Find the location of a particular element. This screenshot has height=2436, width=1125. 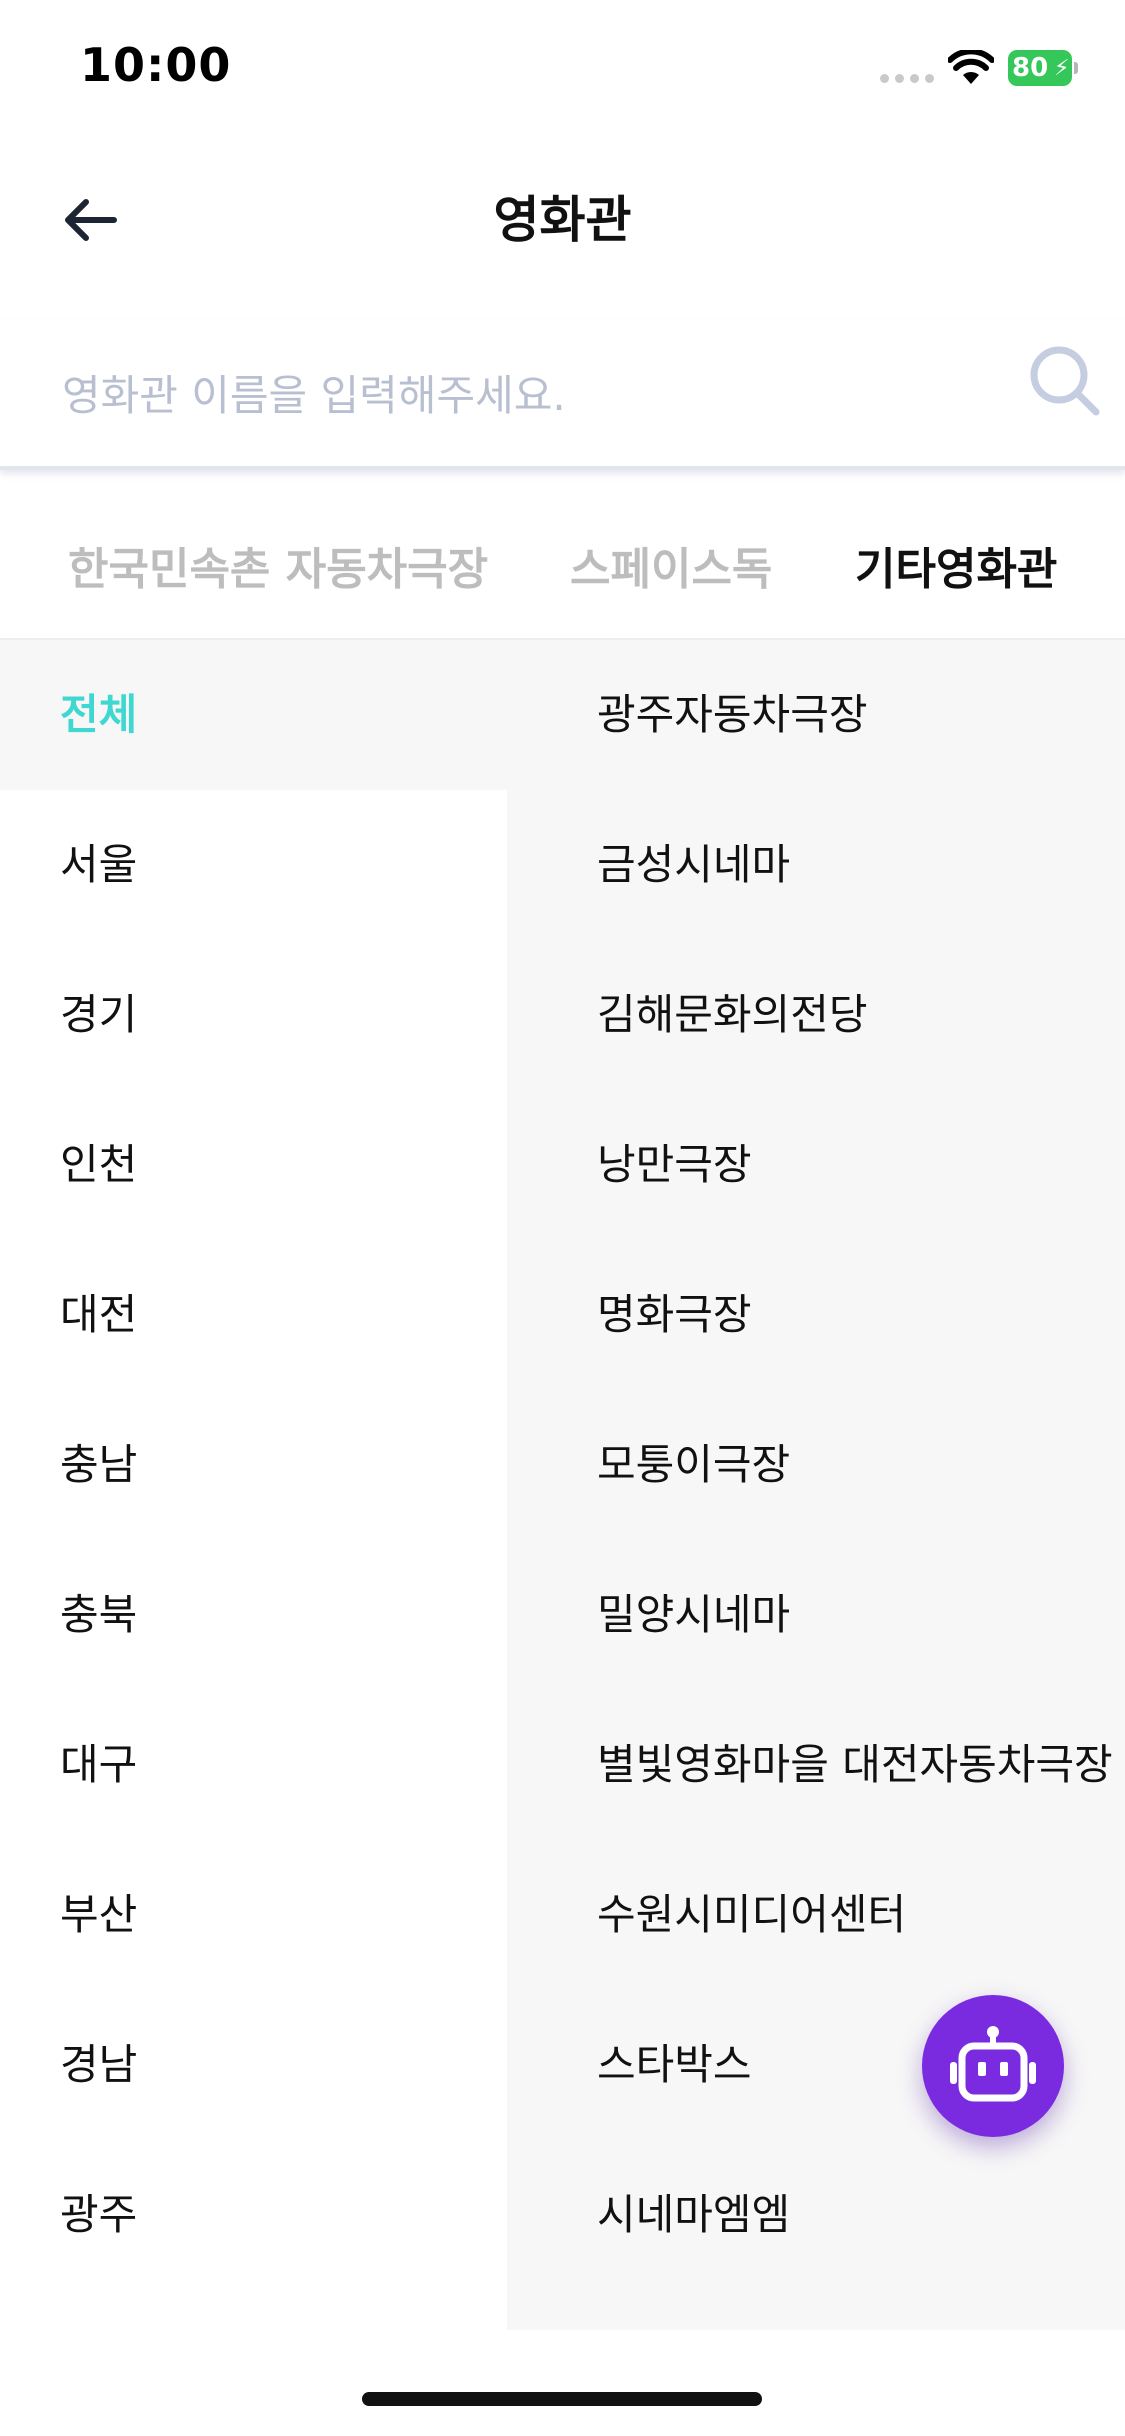

battery-icon: 80 ⚡ is located at coordinates (1043, 68).